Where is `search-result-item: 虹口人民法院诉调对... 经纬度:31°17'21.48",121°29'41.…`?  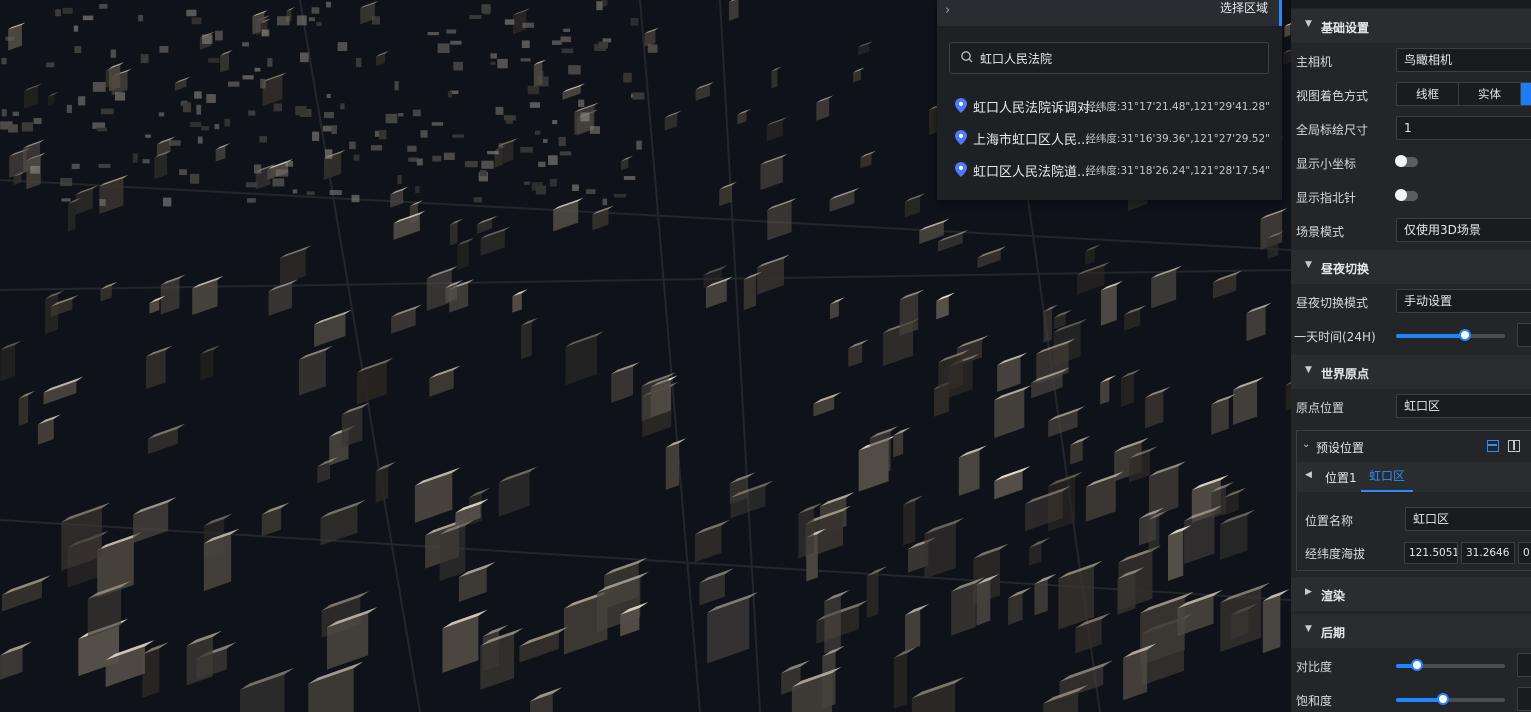 search-result-item: 虹口人民法院诉调对... 经纬度:31°17'21.48",121°29'41.… is located at coordinates (1112, 106).